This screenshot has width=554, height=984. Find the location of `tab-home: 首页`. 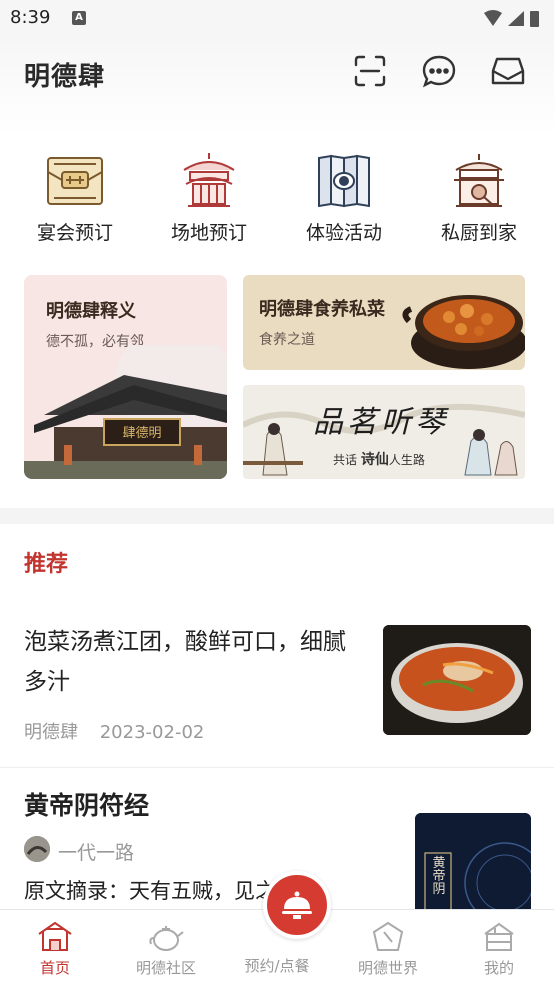

tab-home: 首页 is located at coordinates (55, 947).